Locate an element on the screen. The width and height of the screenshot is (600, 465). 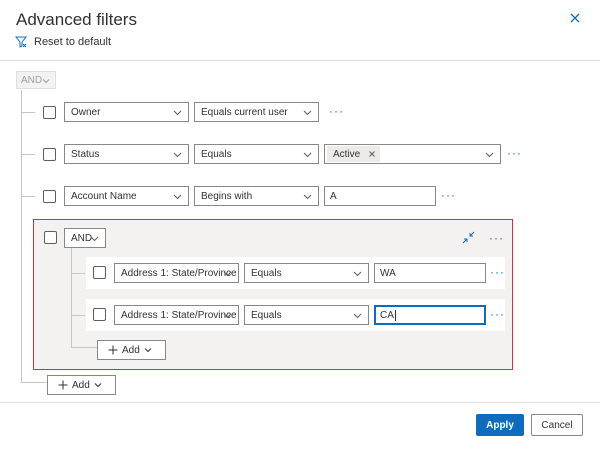
group-add-button: Add is located at coordinates (131, 350).